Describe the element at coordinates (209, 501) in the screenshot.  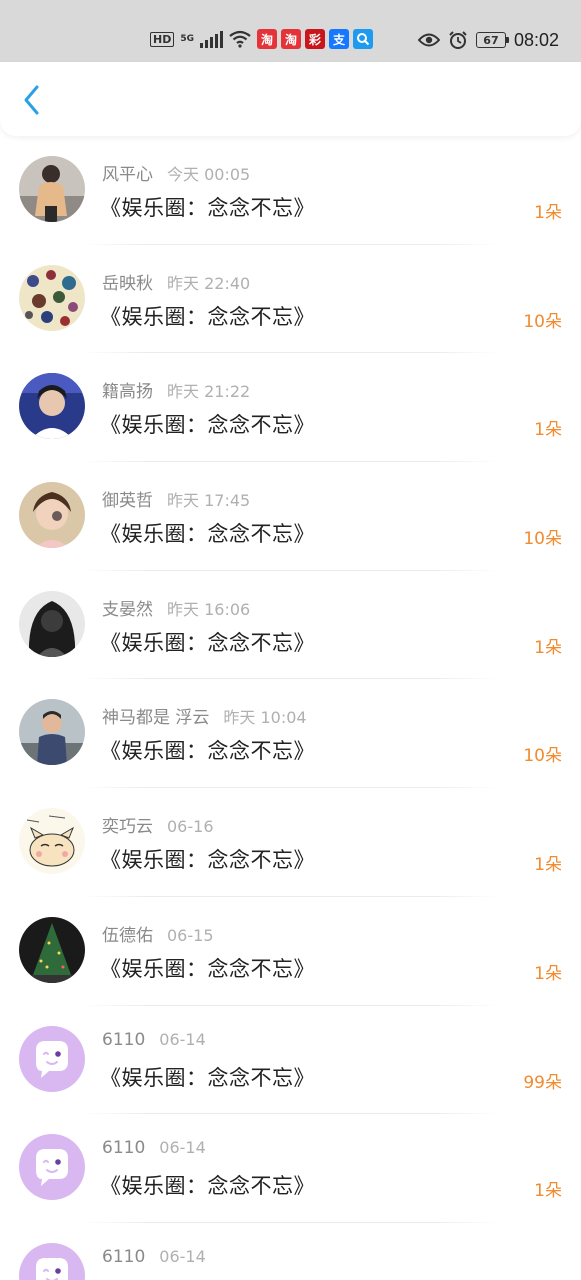
I see `send-time: 昨天 17:45` at that location.